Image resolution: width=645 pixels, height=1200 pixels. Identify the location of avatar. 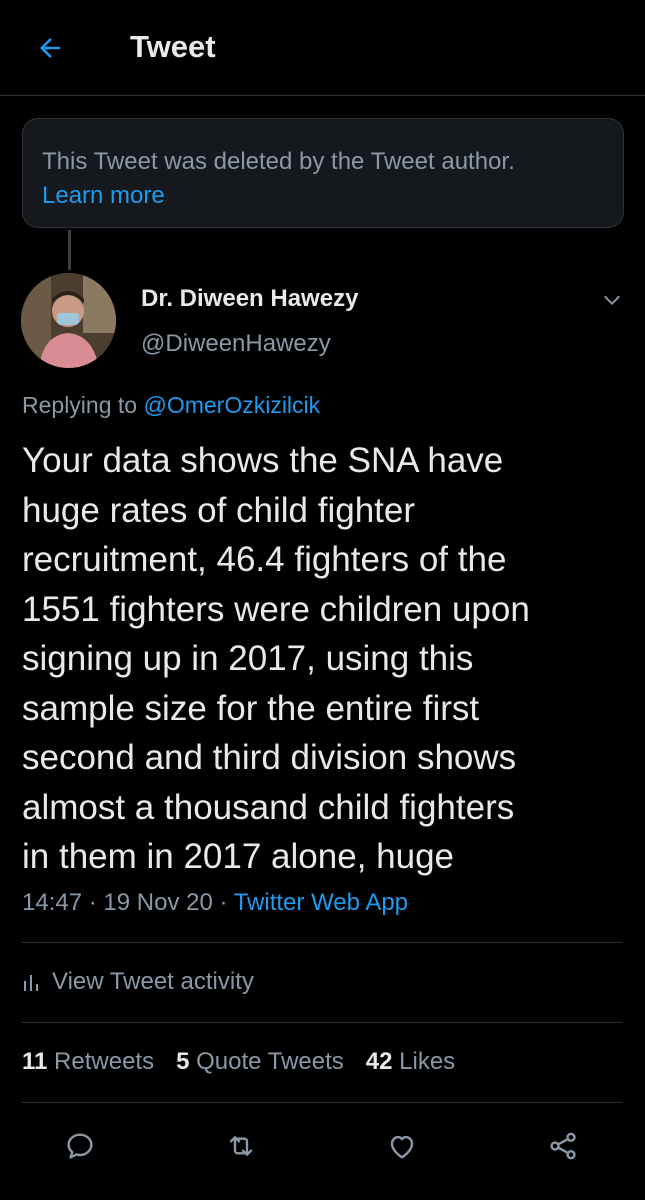
(68, 320).